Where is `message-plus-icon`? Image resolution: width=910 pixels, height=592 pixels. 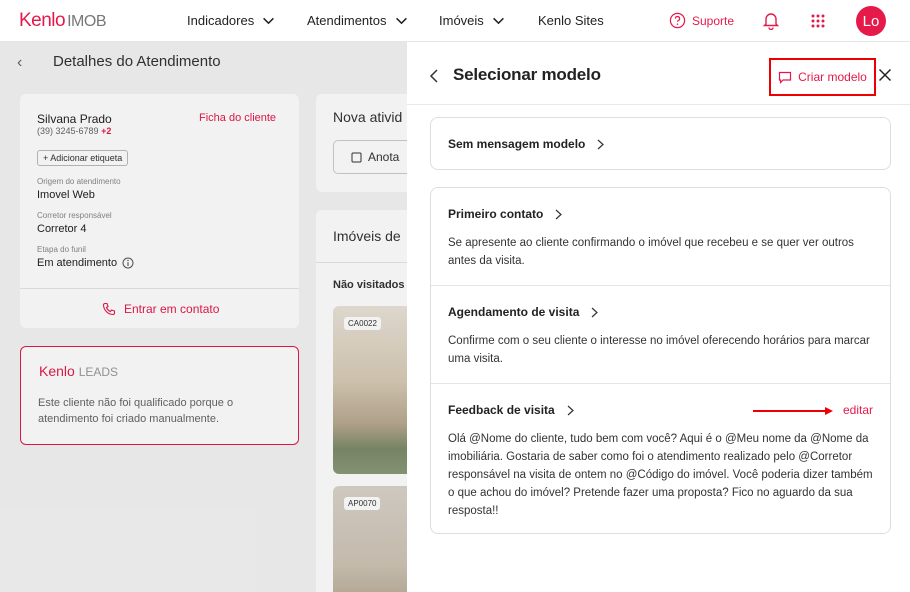 message-plus-icon is located at coordinates (785, 77).